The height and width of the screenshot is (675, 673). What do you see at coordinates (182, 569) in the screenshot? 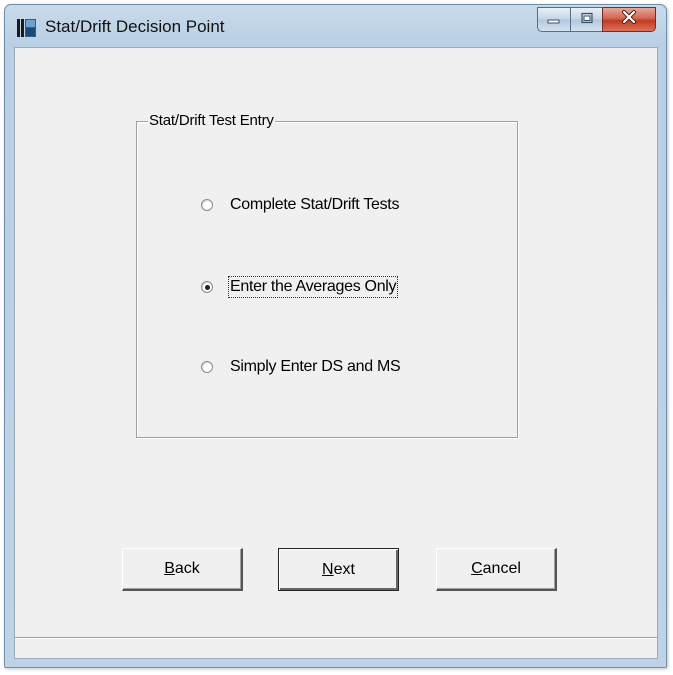
I see `back-button: Back` at bounding box center [182, 569].